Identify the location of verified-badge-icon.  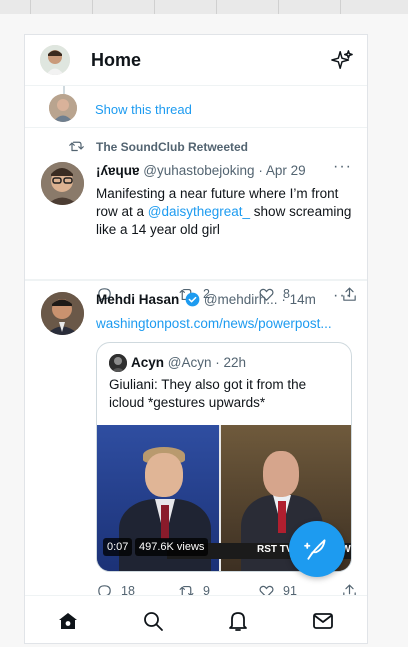
(192, 299).